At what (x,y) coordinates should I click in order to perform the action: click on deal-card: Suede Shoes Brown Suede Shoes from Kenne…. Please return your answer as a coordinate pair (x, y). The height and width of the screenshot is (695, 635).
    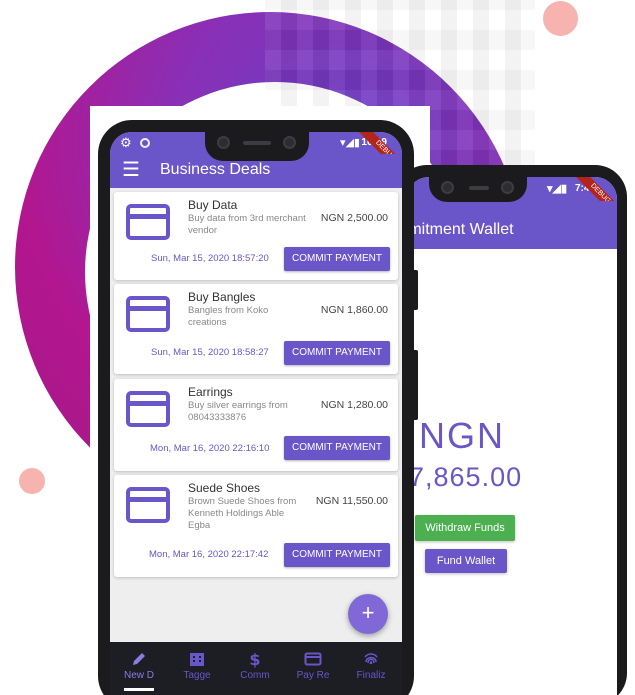
    Looking at the image, I should click on (256, 526).